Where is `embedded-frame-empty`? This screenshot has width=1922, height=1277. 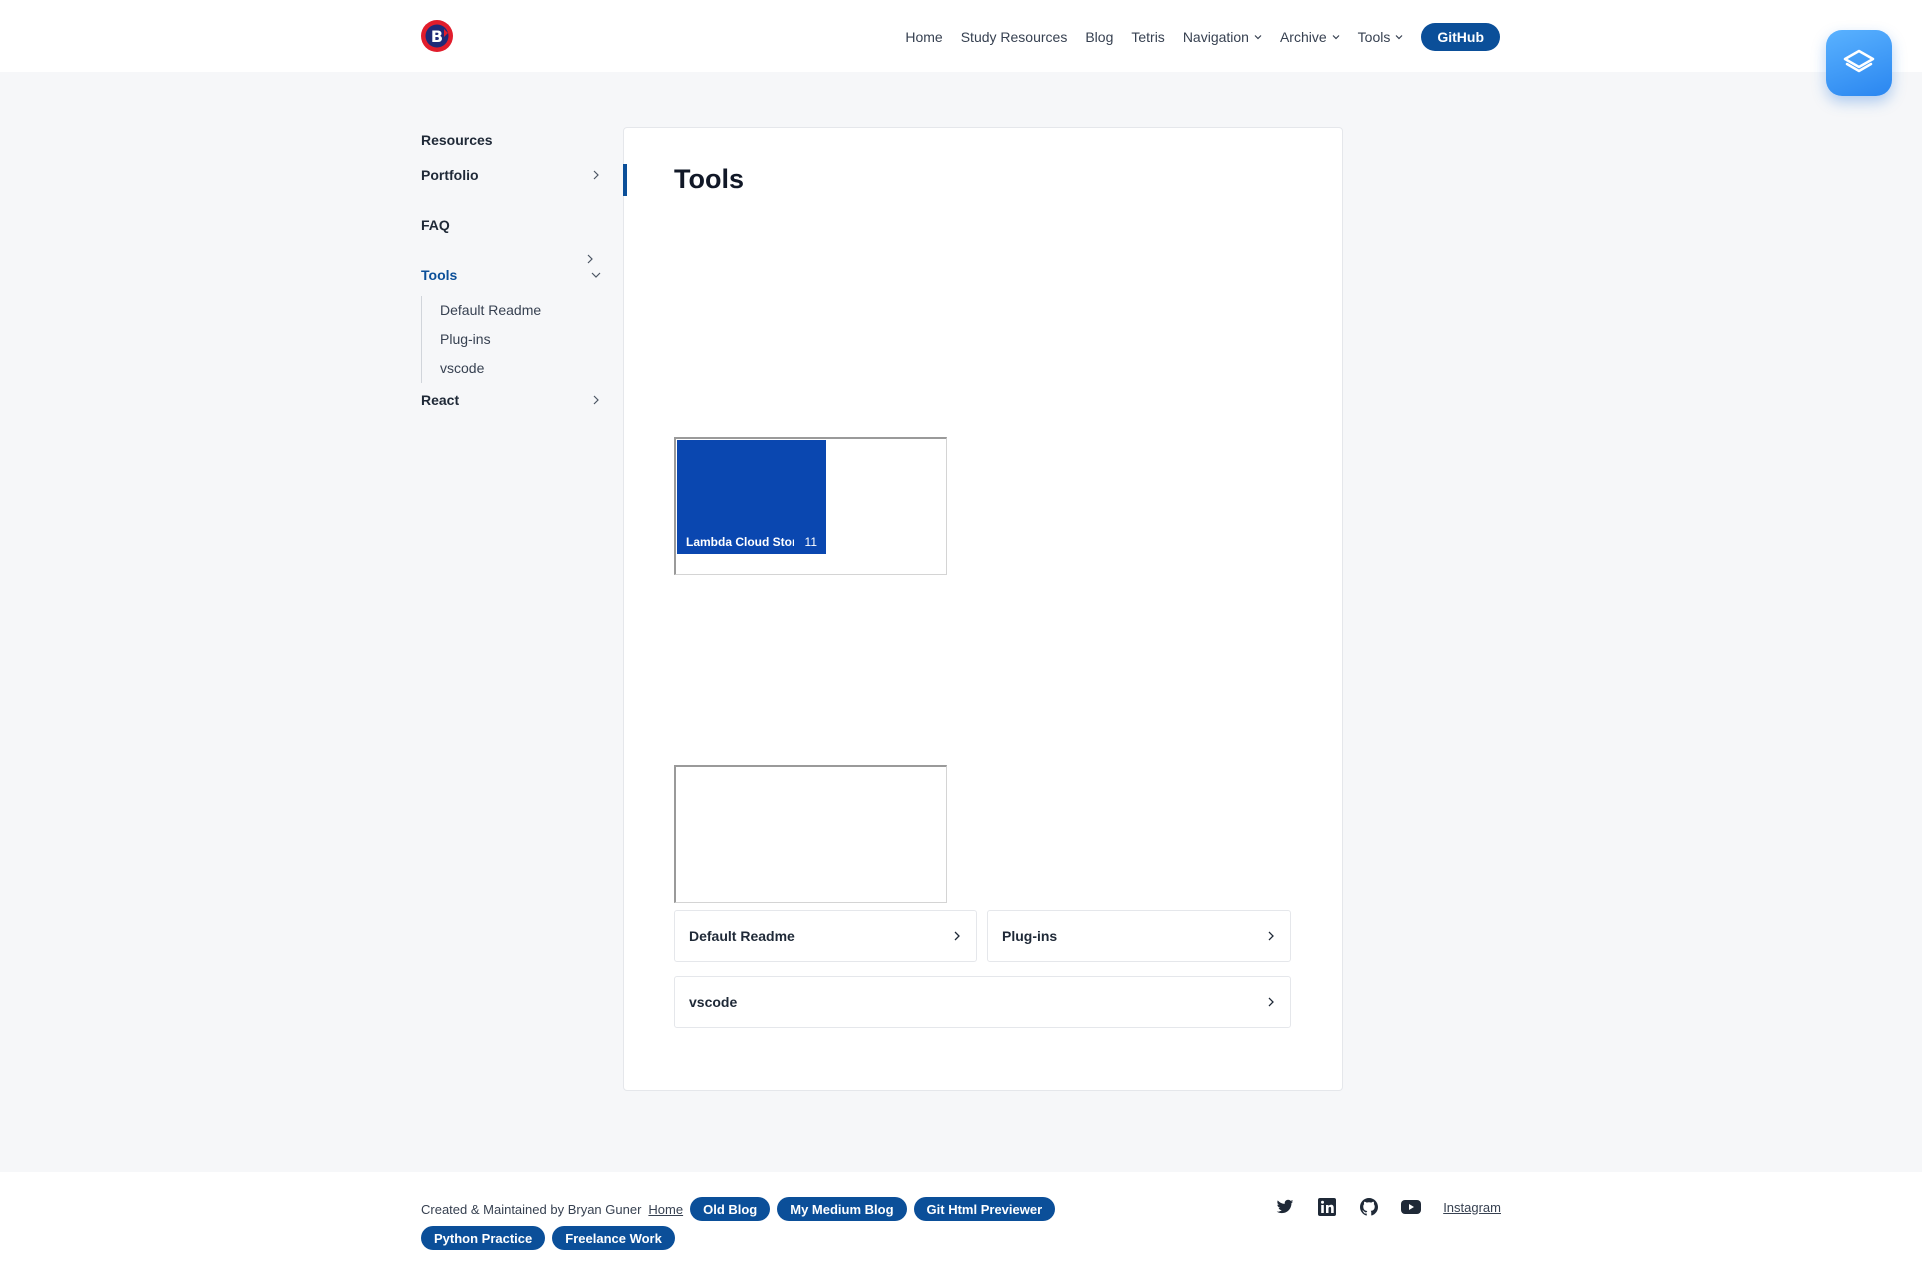
embedded-frame-empty is located at coordinates (810, 834).